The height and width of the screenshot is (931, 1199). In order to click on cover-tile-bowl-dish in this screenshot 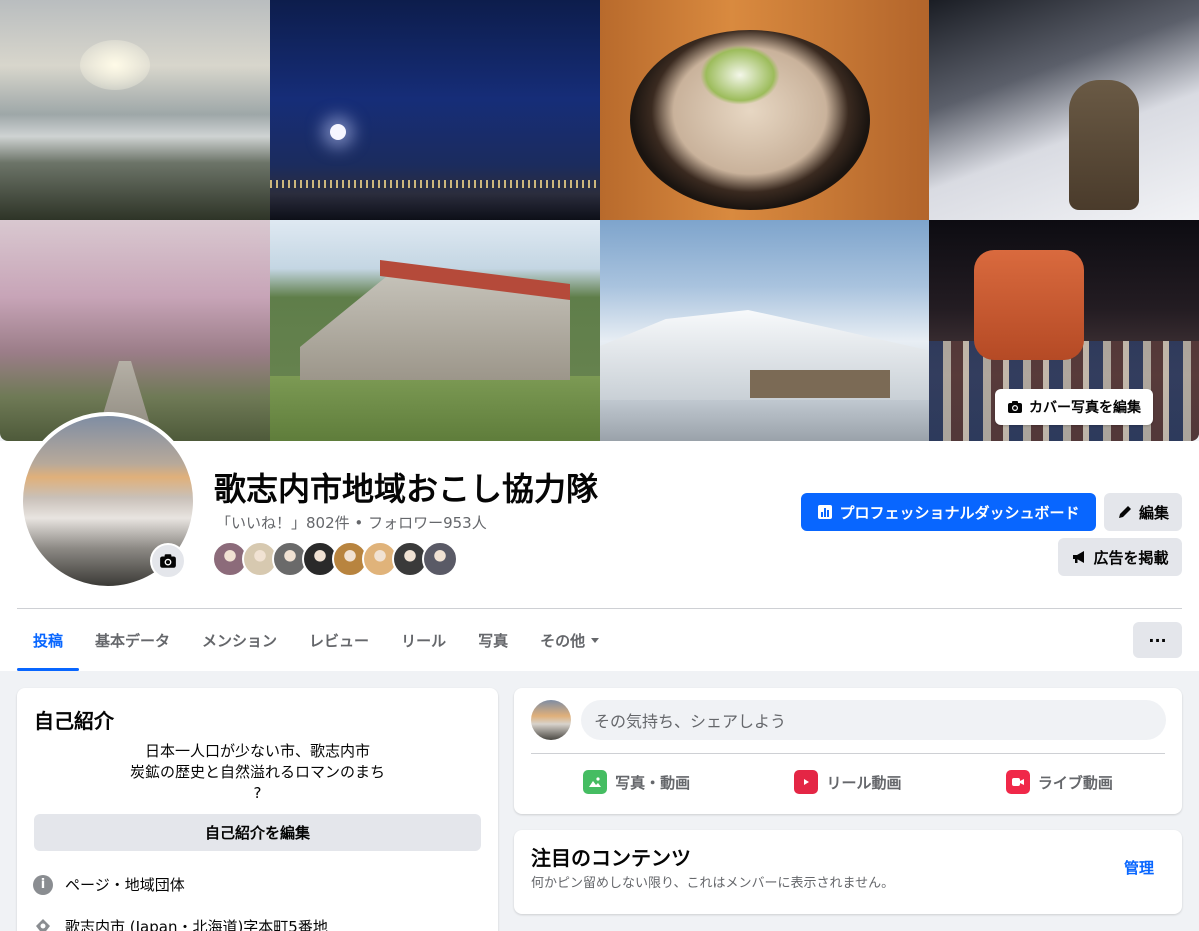, I will do `click(764, 110)`.